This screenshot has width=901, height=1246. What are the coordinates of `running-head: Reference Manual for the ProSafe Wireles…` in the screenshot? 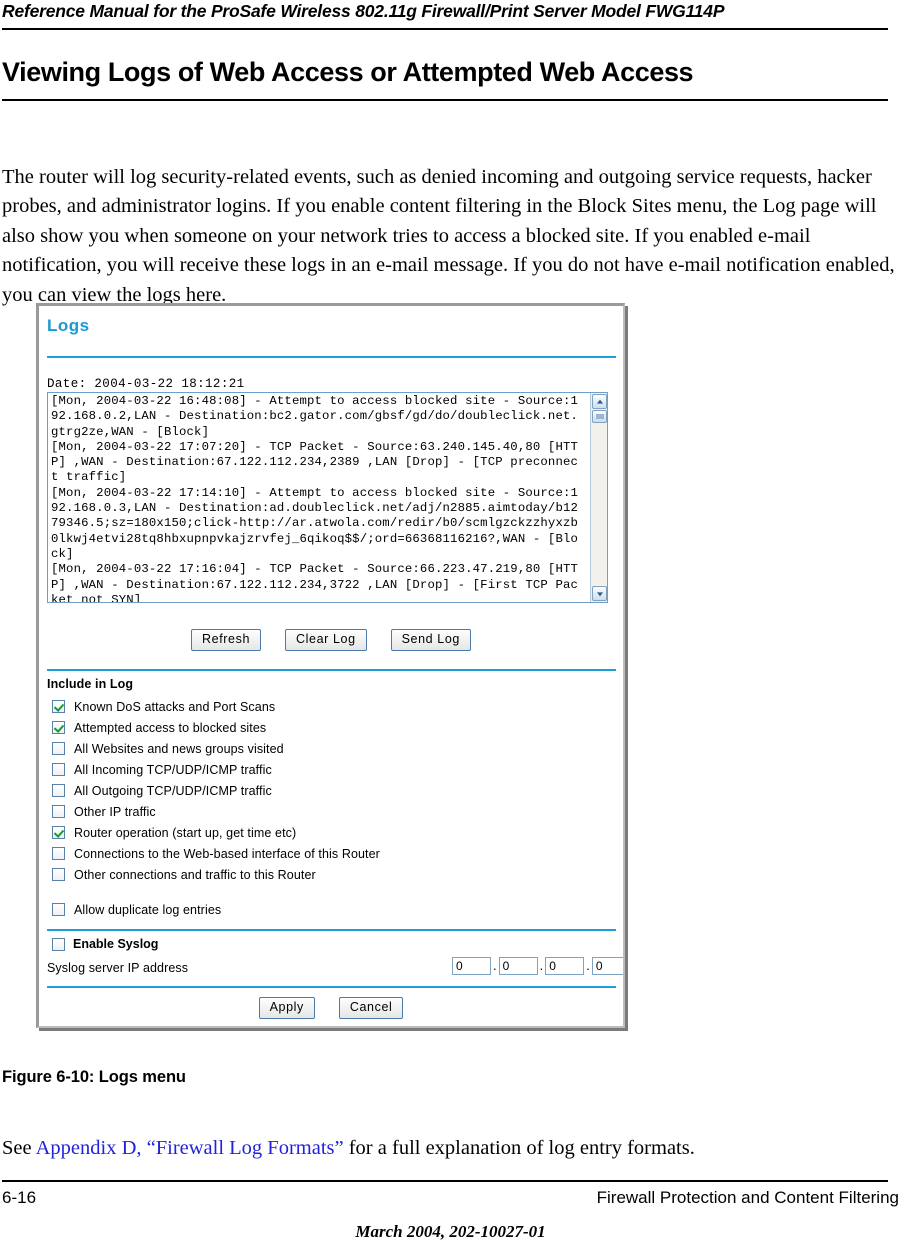 It's located at (450, 17).